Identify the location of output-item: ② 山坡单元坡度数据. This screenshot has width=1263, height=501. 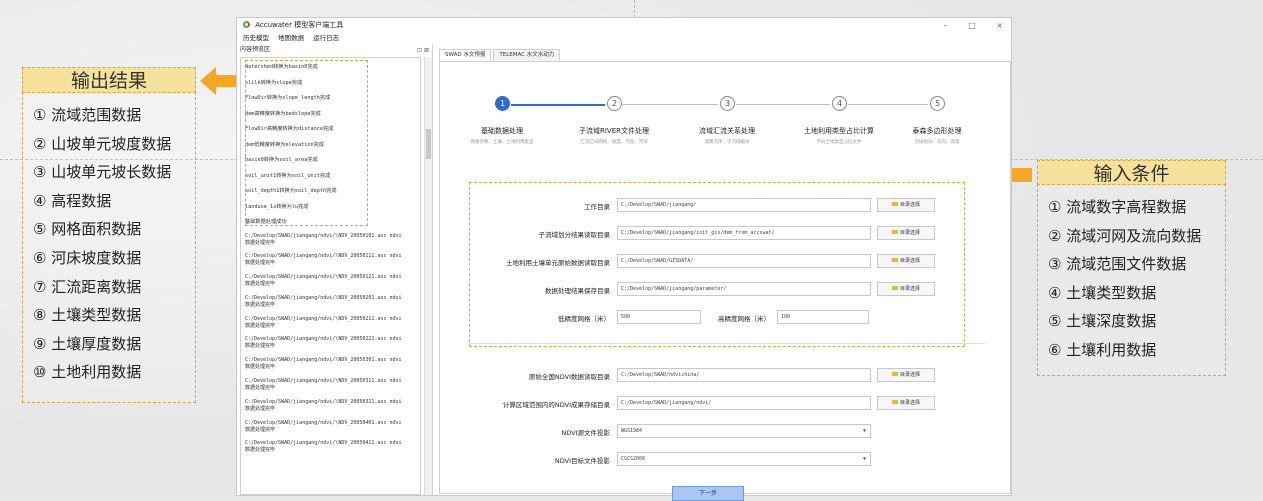
(102, 143).